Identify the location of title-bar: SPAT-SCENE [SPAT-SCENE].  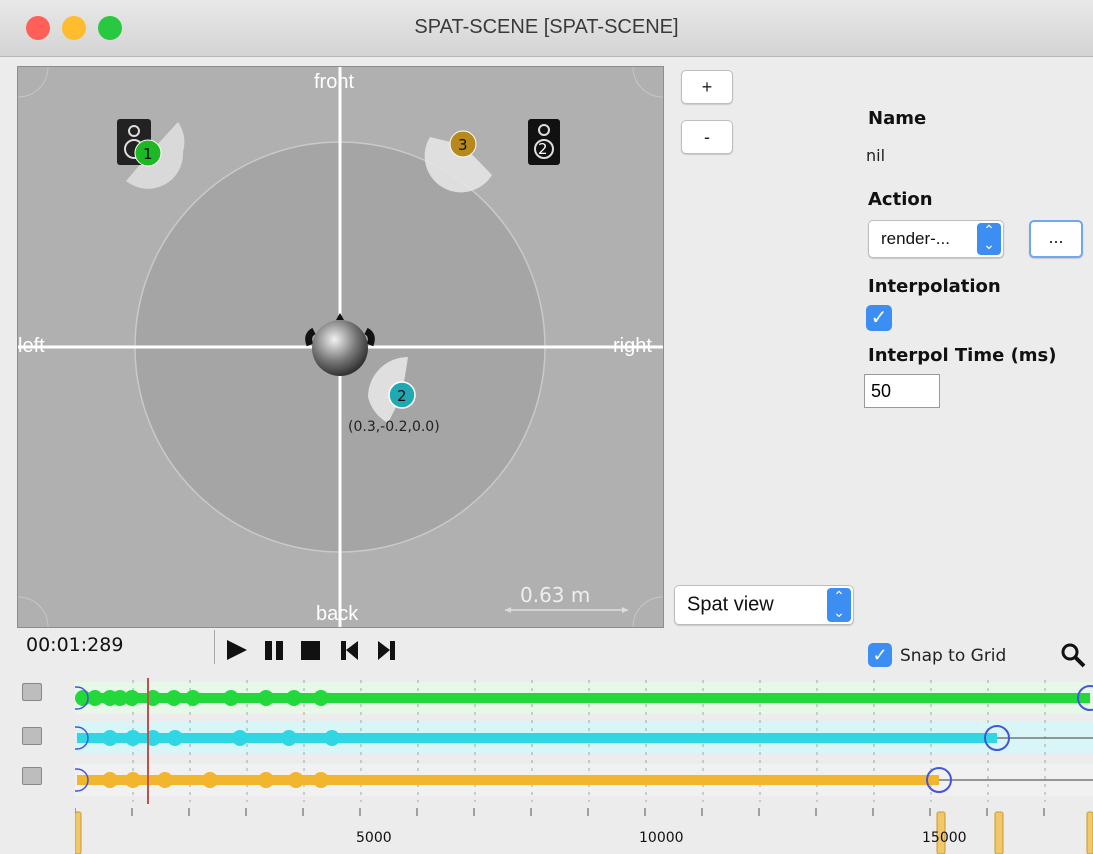
(546, 28).